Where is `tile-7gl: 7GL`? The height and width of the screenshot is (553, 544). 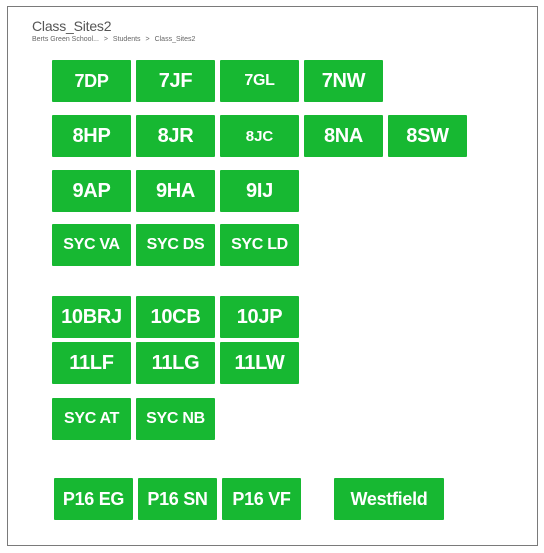
tile-7gl: 7GL is located at coordinates (259, 81).